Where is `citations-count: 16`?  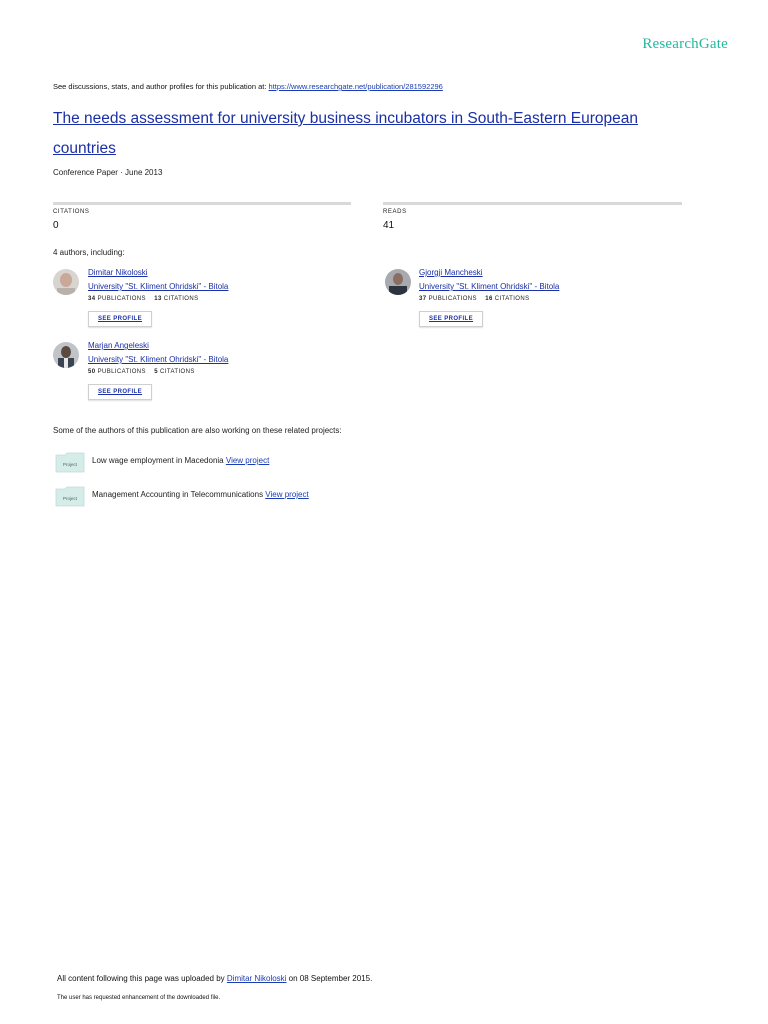
citations-count: 16 is located at coordinates (489, 299).